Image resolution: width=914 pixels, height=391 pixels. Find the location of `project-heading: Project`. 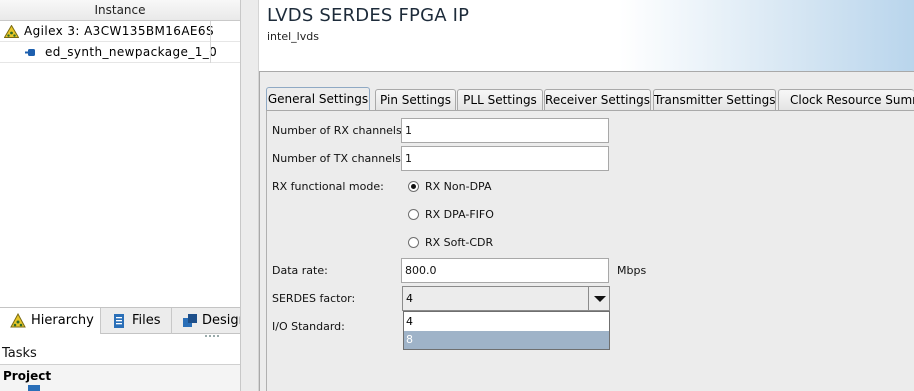

project-heading: Project is located at coordinates (27, 376).